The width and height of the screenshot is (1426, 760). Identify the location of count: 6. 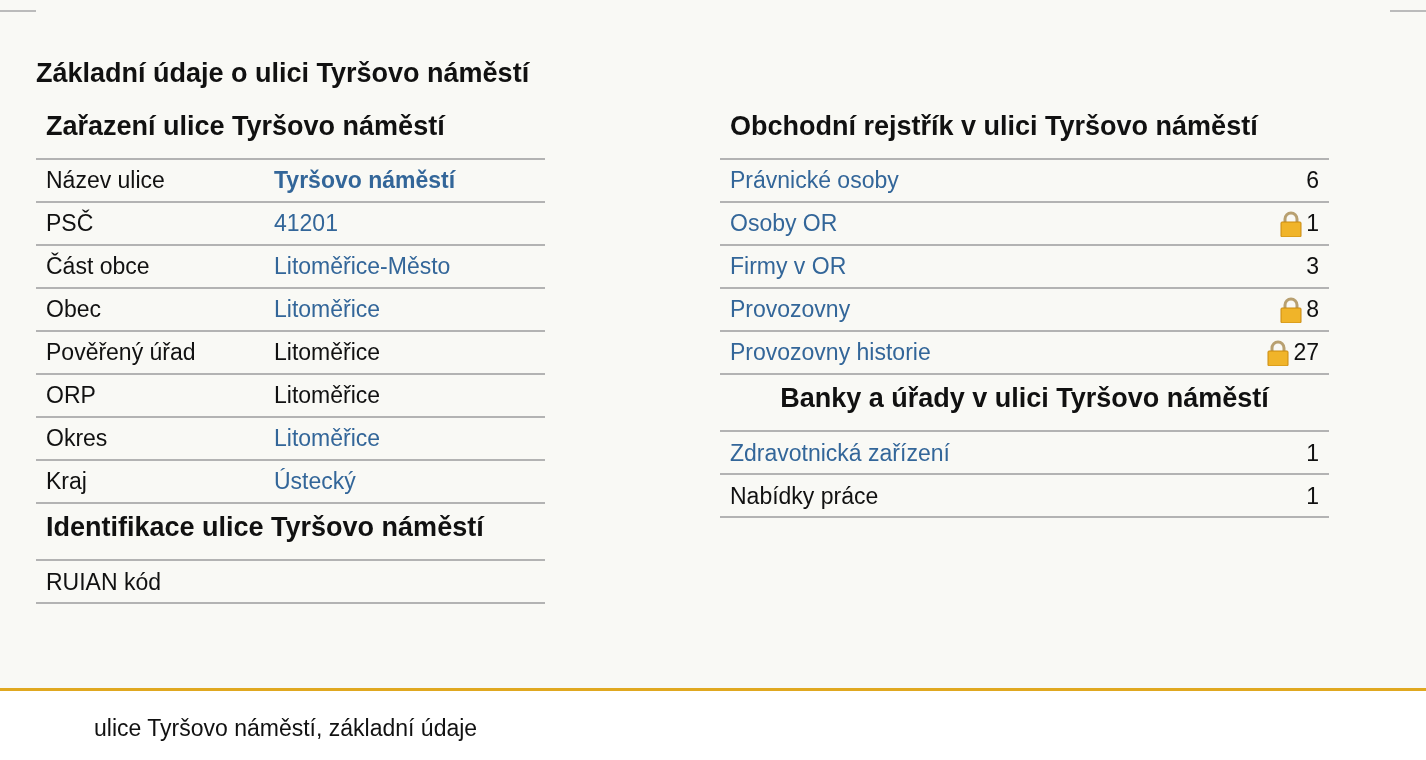
(1312, 181).